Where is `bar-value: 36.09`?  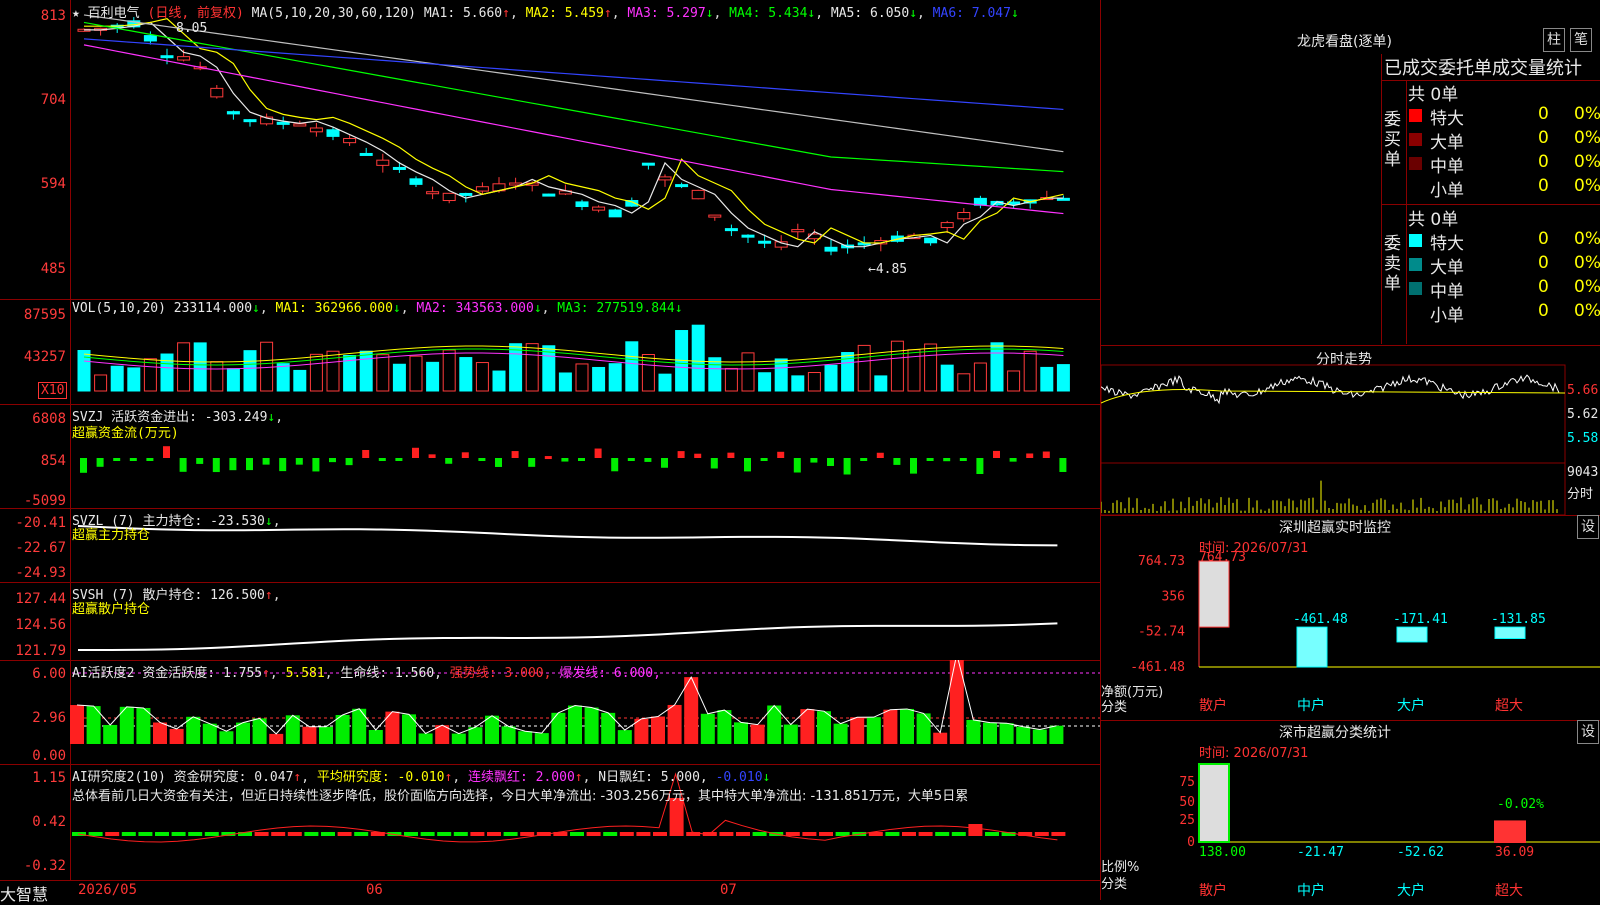
bar-value: 36.09 is located at coordinates (1514, 852).